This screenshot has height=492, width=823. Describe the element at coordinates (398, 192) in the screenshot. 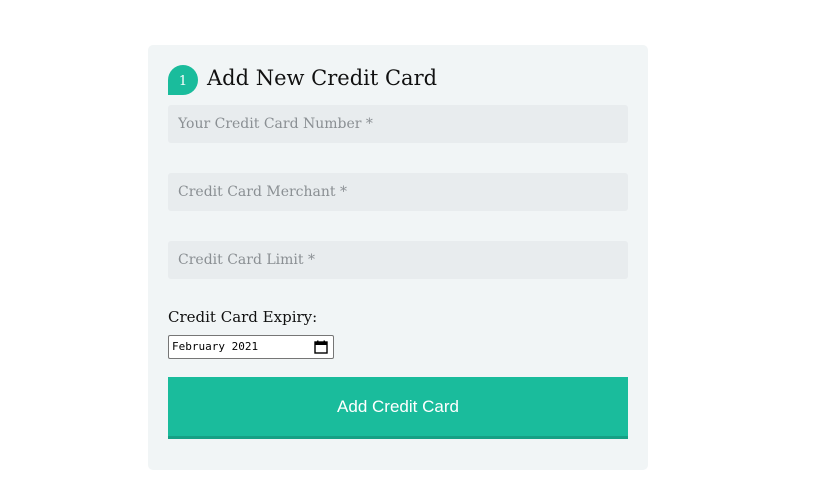

I see `merchant-input` at that location.